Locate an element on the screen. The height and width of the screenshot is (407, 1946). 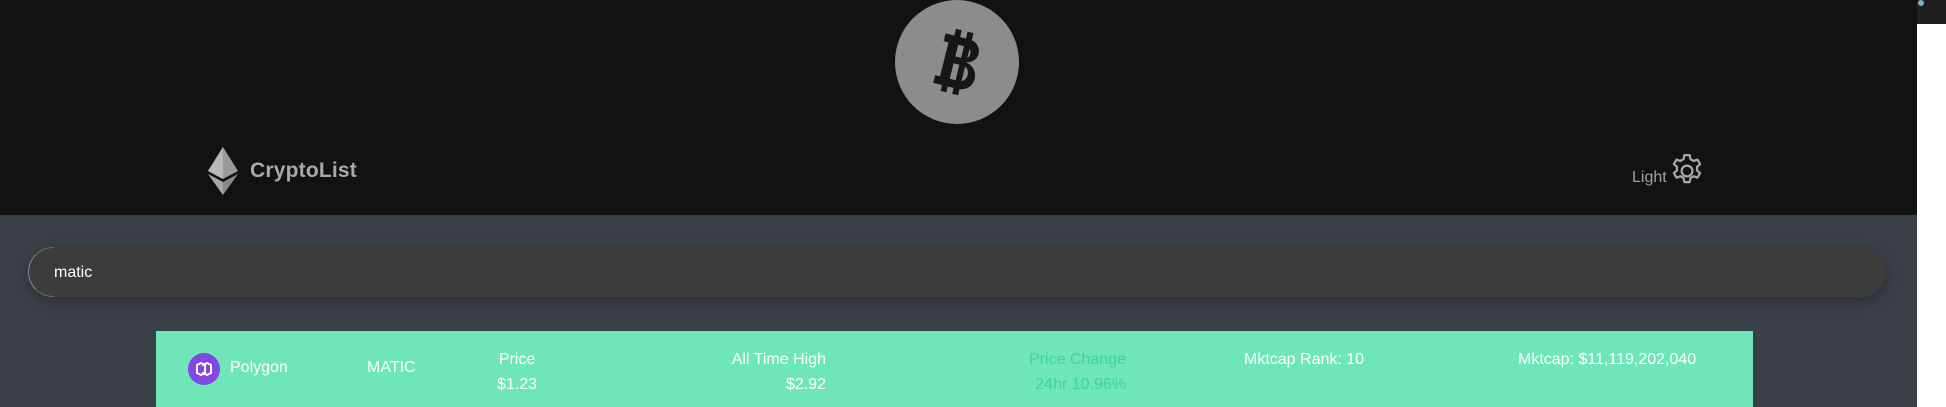
price-value: $1.23 is located at coordinates (517, 384).